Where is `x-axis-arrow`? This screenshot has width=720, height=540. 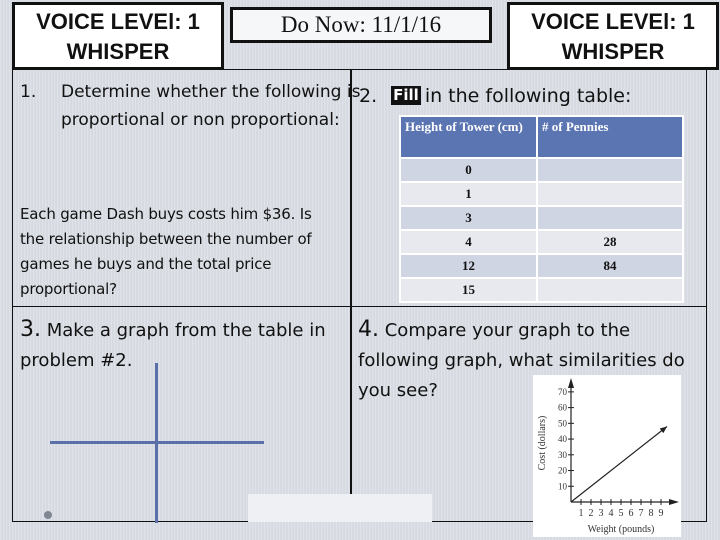 x-axis-arrow is located at coordinates (674, 502).